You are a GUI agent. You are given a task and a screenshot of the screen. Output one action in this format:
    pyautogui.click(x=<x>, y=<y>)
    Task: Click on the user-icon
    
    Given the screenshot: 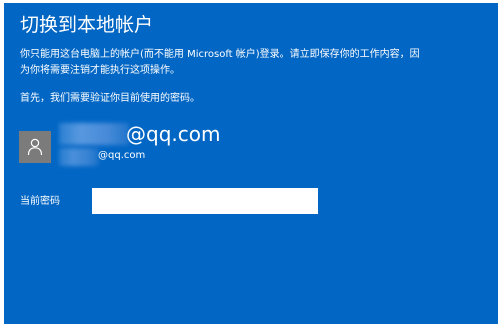 What is the action you would take?
    pyautogui.click(x=35, y=147)
    